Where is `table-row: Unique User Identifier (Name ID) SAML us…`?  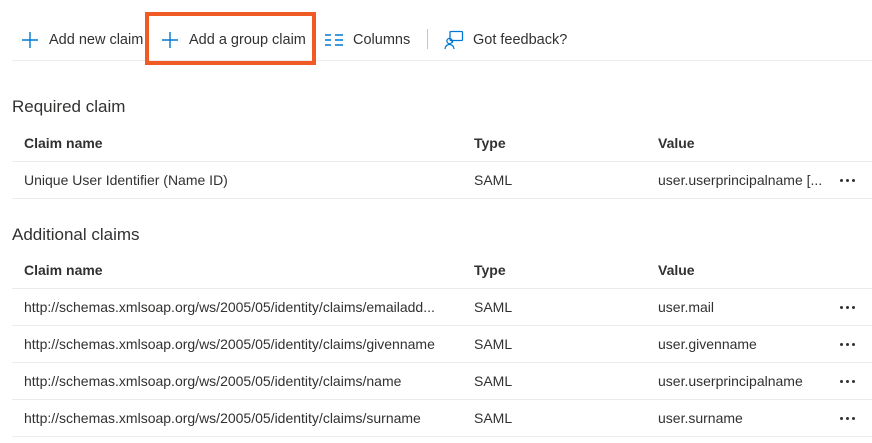
table-row: Unique User Identifier (Name ID) SAML us… is located at coordinates (442, 180).